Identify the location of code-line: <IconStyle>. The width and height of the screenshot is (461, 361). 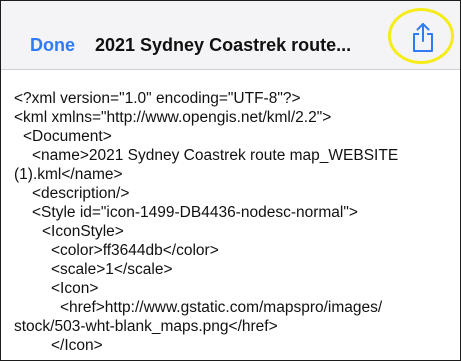
(83, 231).